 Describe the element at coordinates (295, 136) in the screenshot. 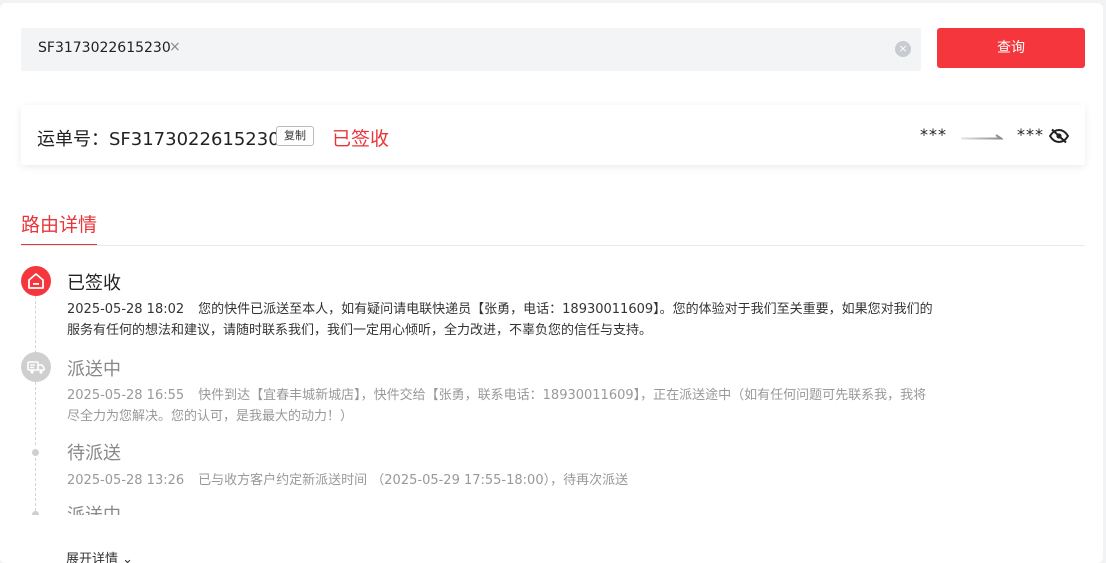

I see `copy-button: 复制` at that location.